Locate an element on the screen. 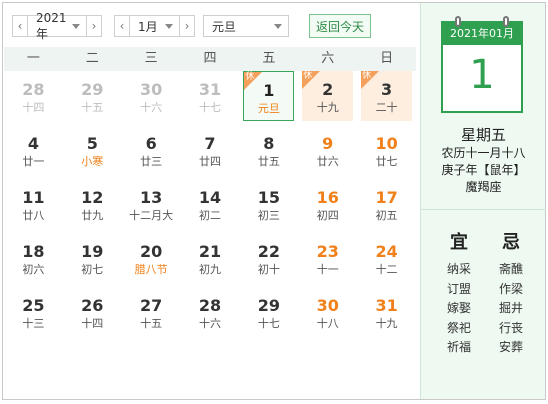 This screenshot has height=404, width=548. ji-item: 行丧 is located at coordinates (510, 327).